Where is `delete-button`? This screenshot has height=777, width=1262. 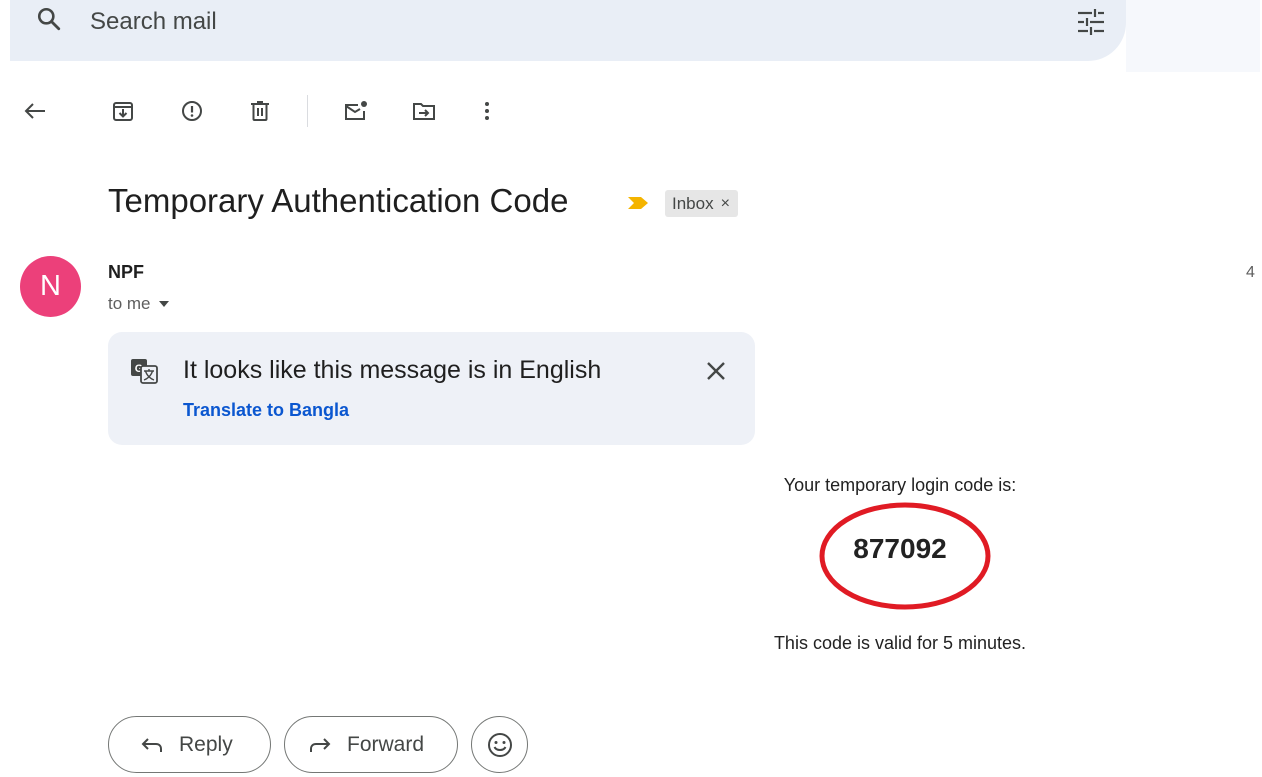
delete-button is located at coordinates (260, 111).